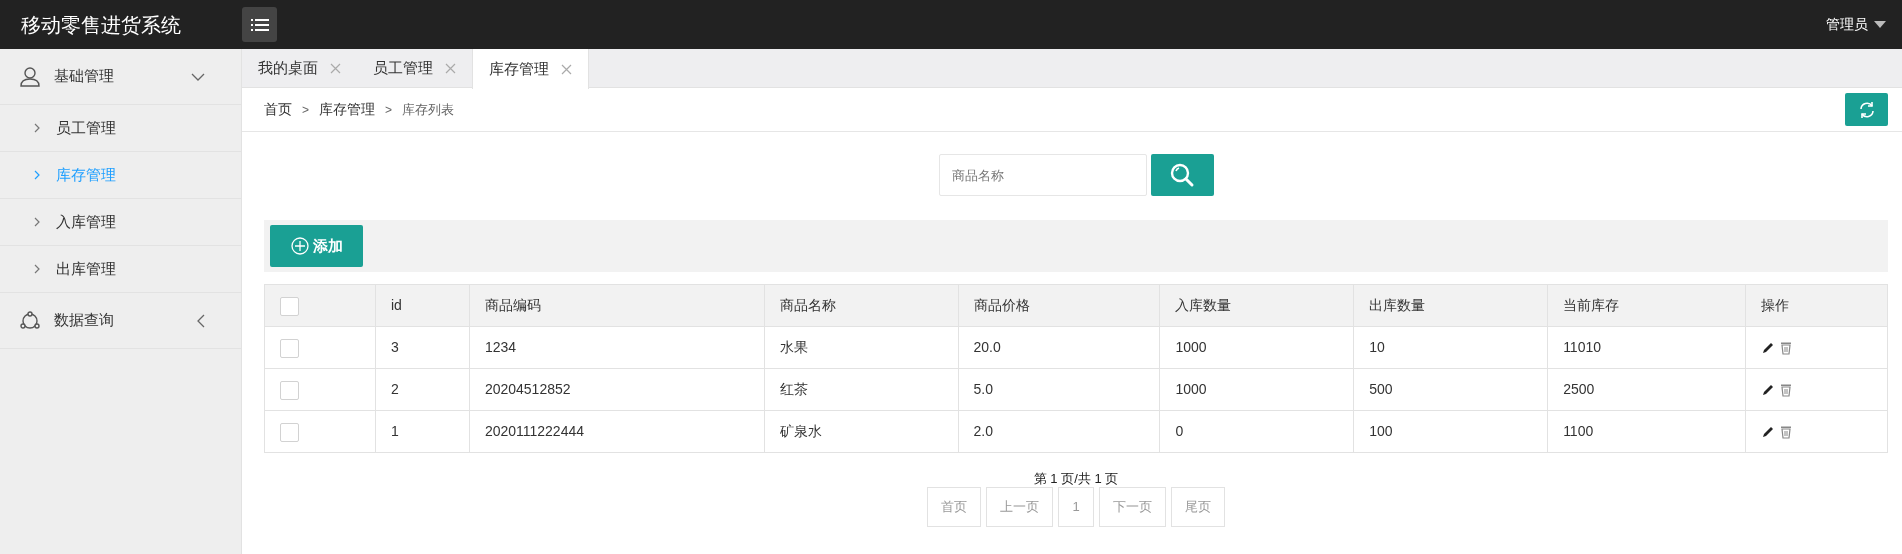 The height and width of the screenshot is (554, 1902). Describe the element at coordinates (861, 347) in the screenshot. I see `table-cell: 水果` at that location.